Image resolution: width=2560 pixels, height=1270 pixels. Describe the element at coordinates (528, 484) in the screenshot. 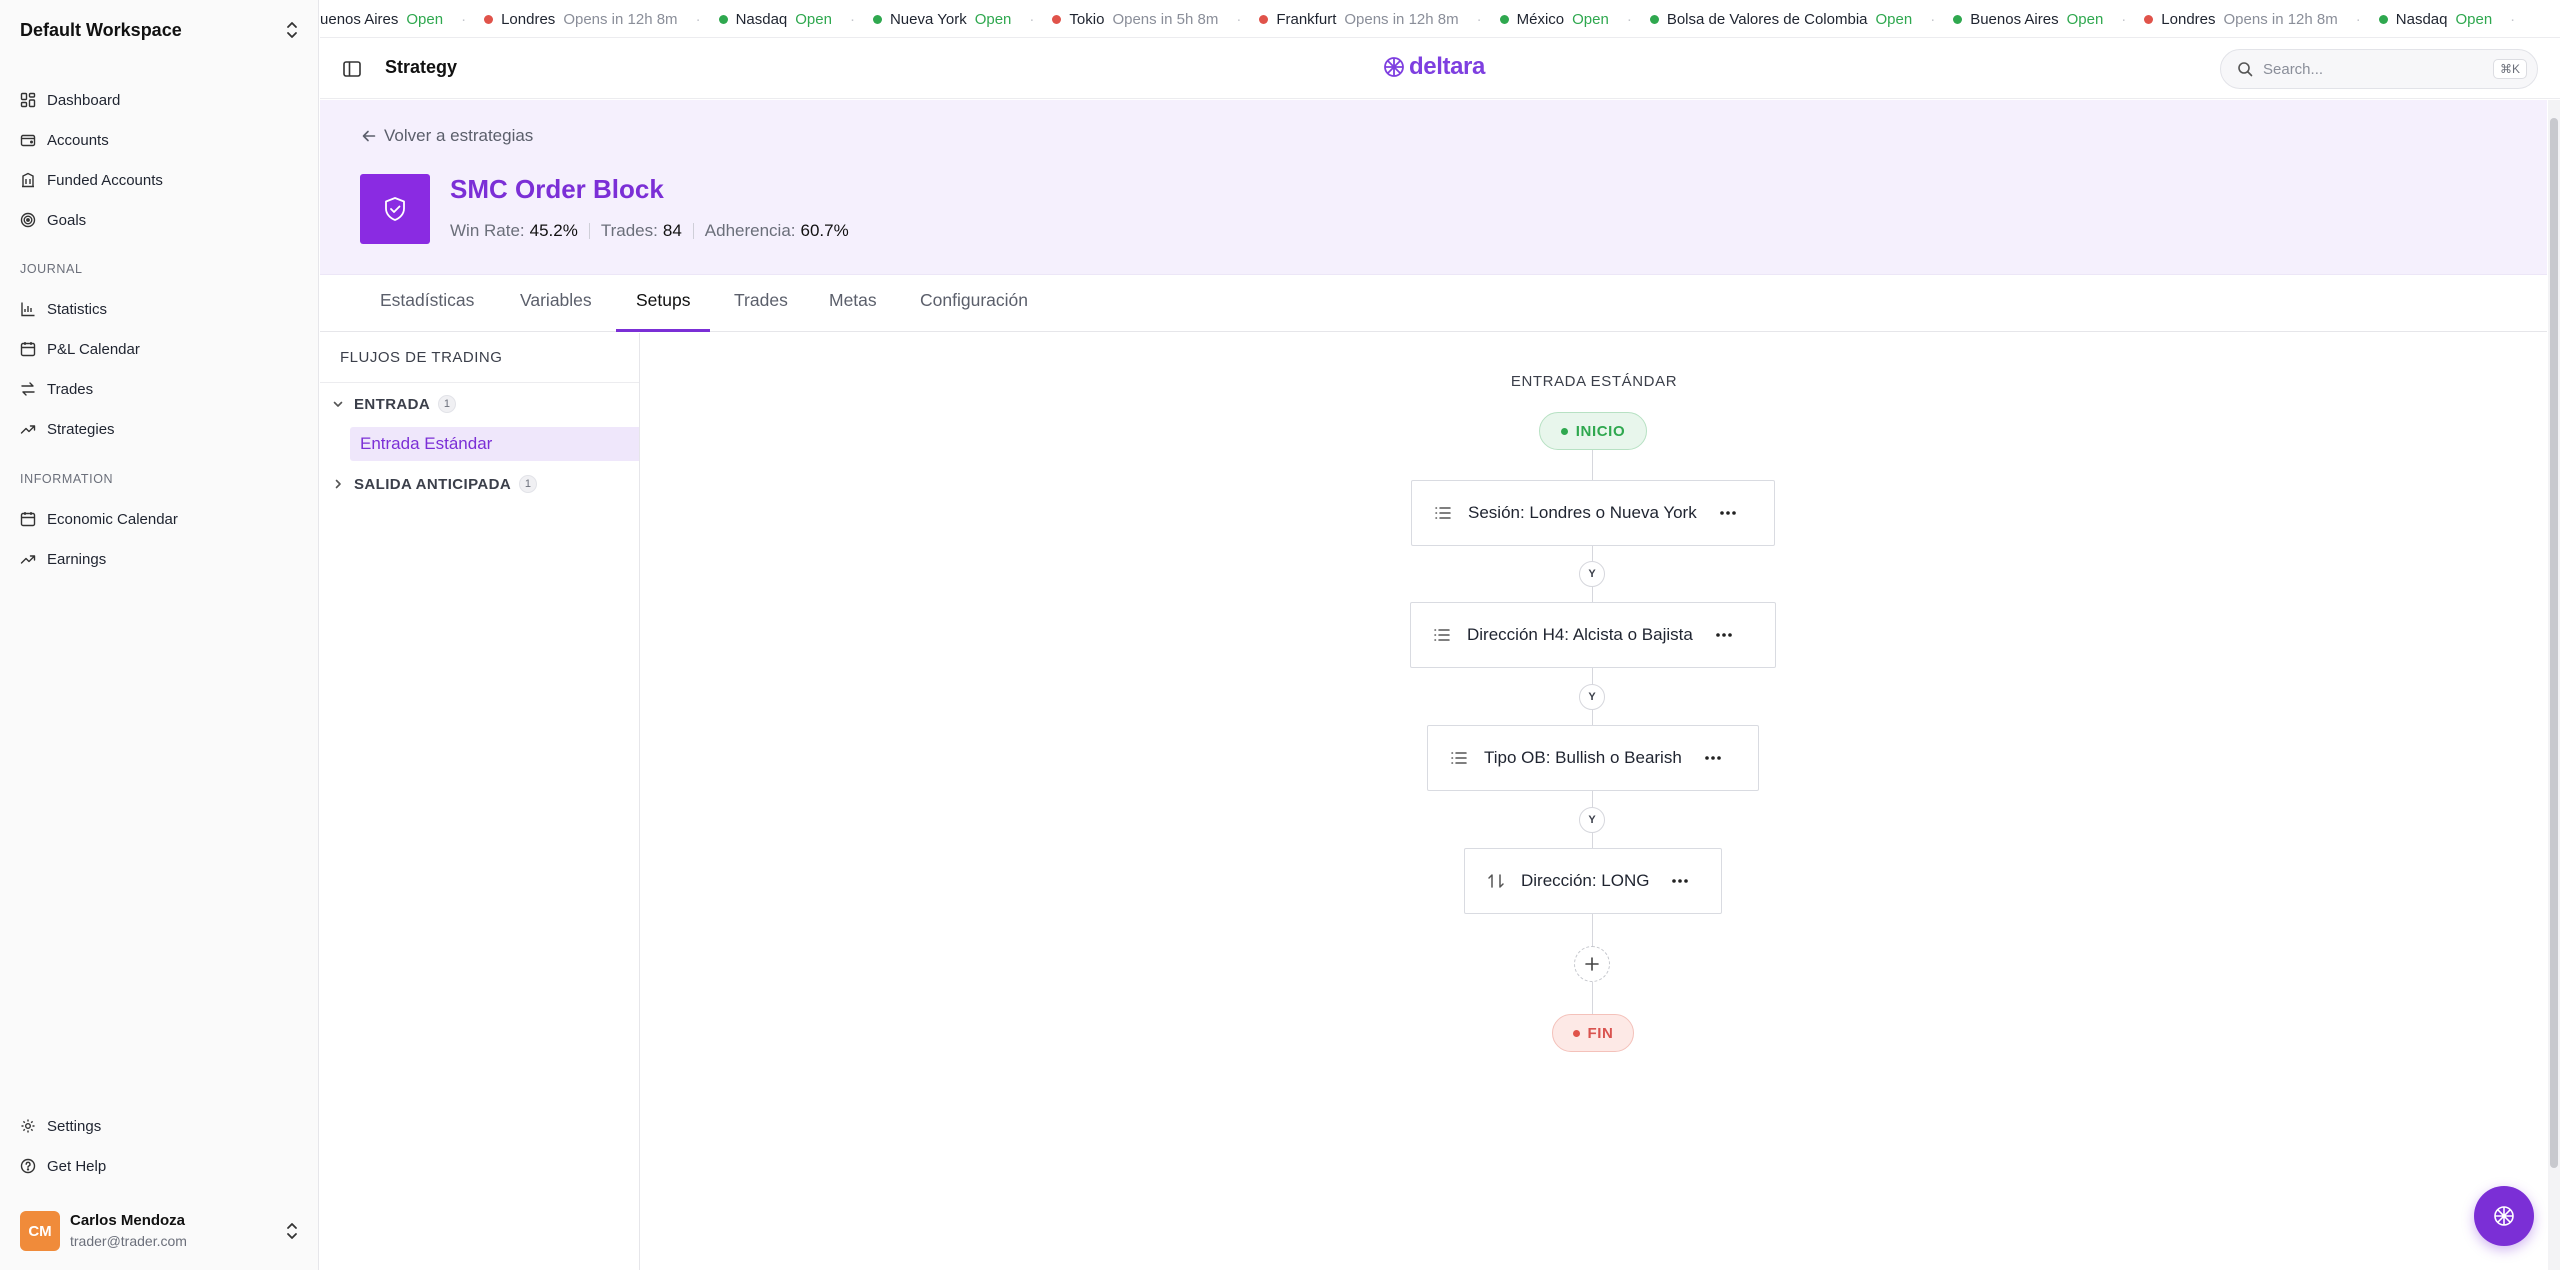

I see `flow-group-count: 1` at that location.